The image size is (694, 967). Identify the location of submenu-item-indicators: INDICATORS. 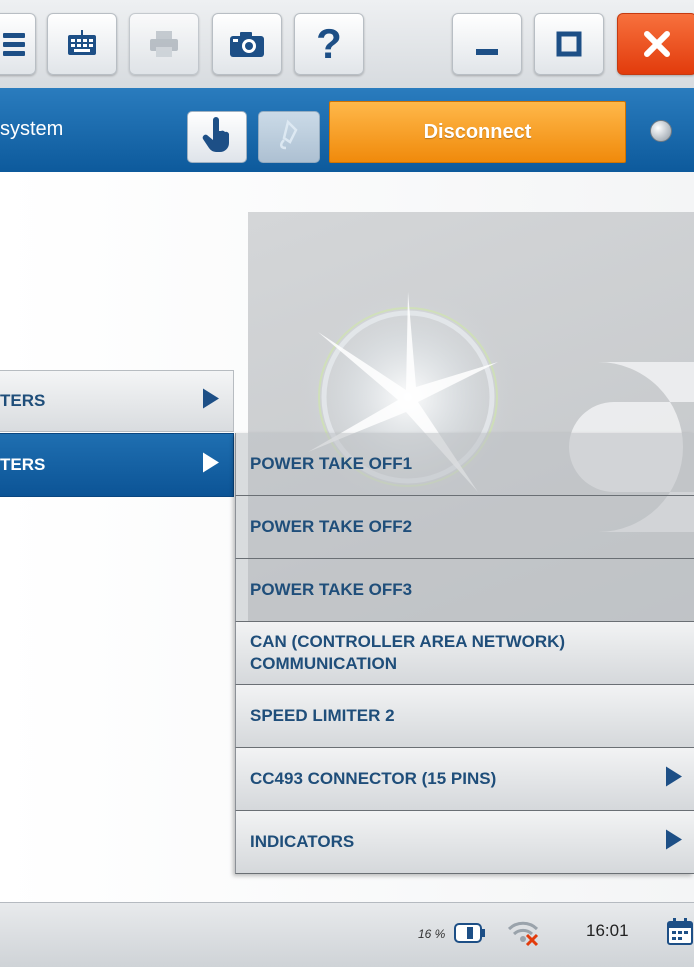
(464, 842).